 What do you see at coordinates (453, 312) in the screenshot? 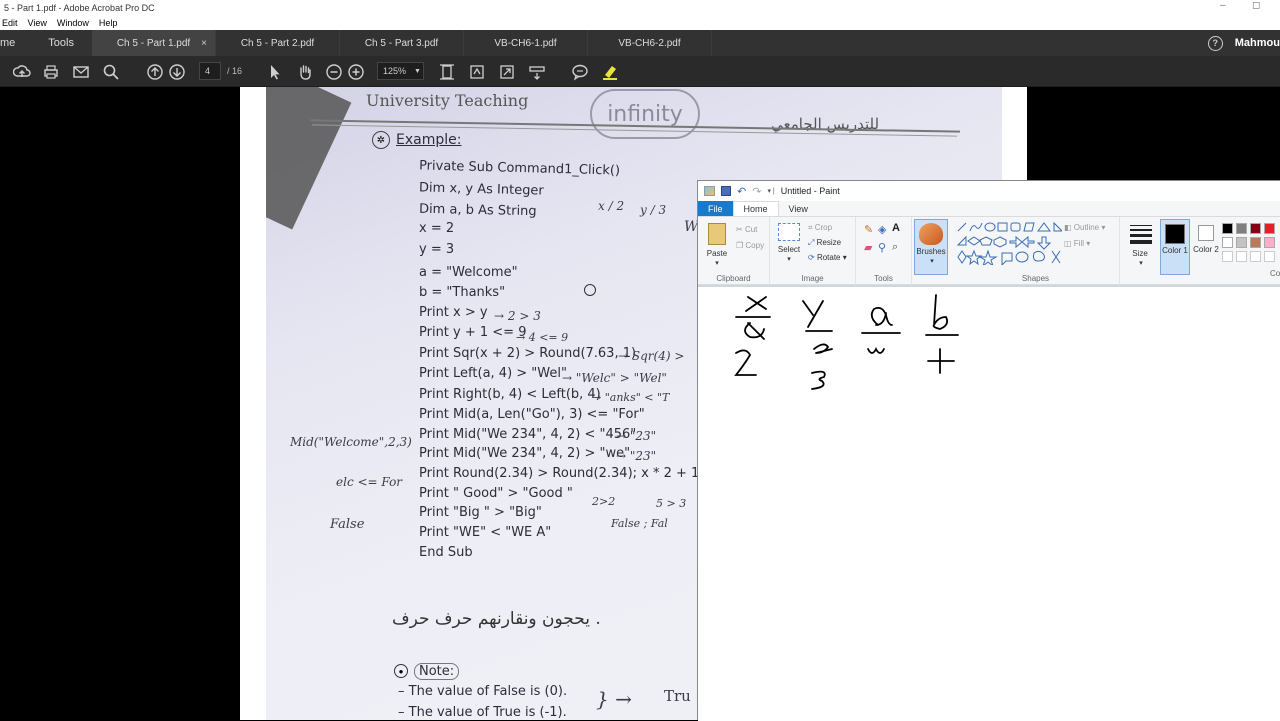
I see `code-line: Print x > y` at bounding box center [453, 312].